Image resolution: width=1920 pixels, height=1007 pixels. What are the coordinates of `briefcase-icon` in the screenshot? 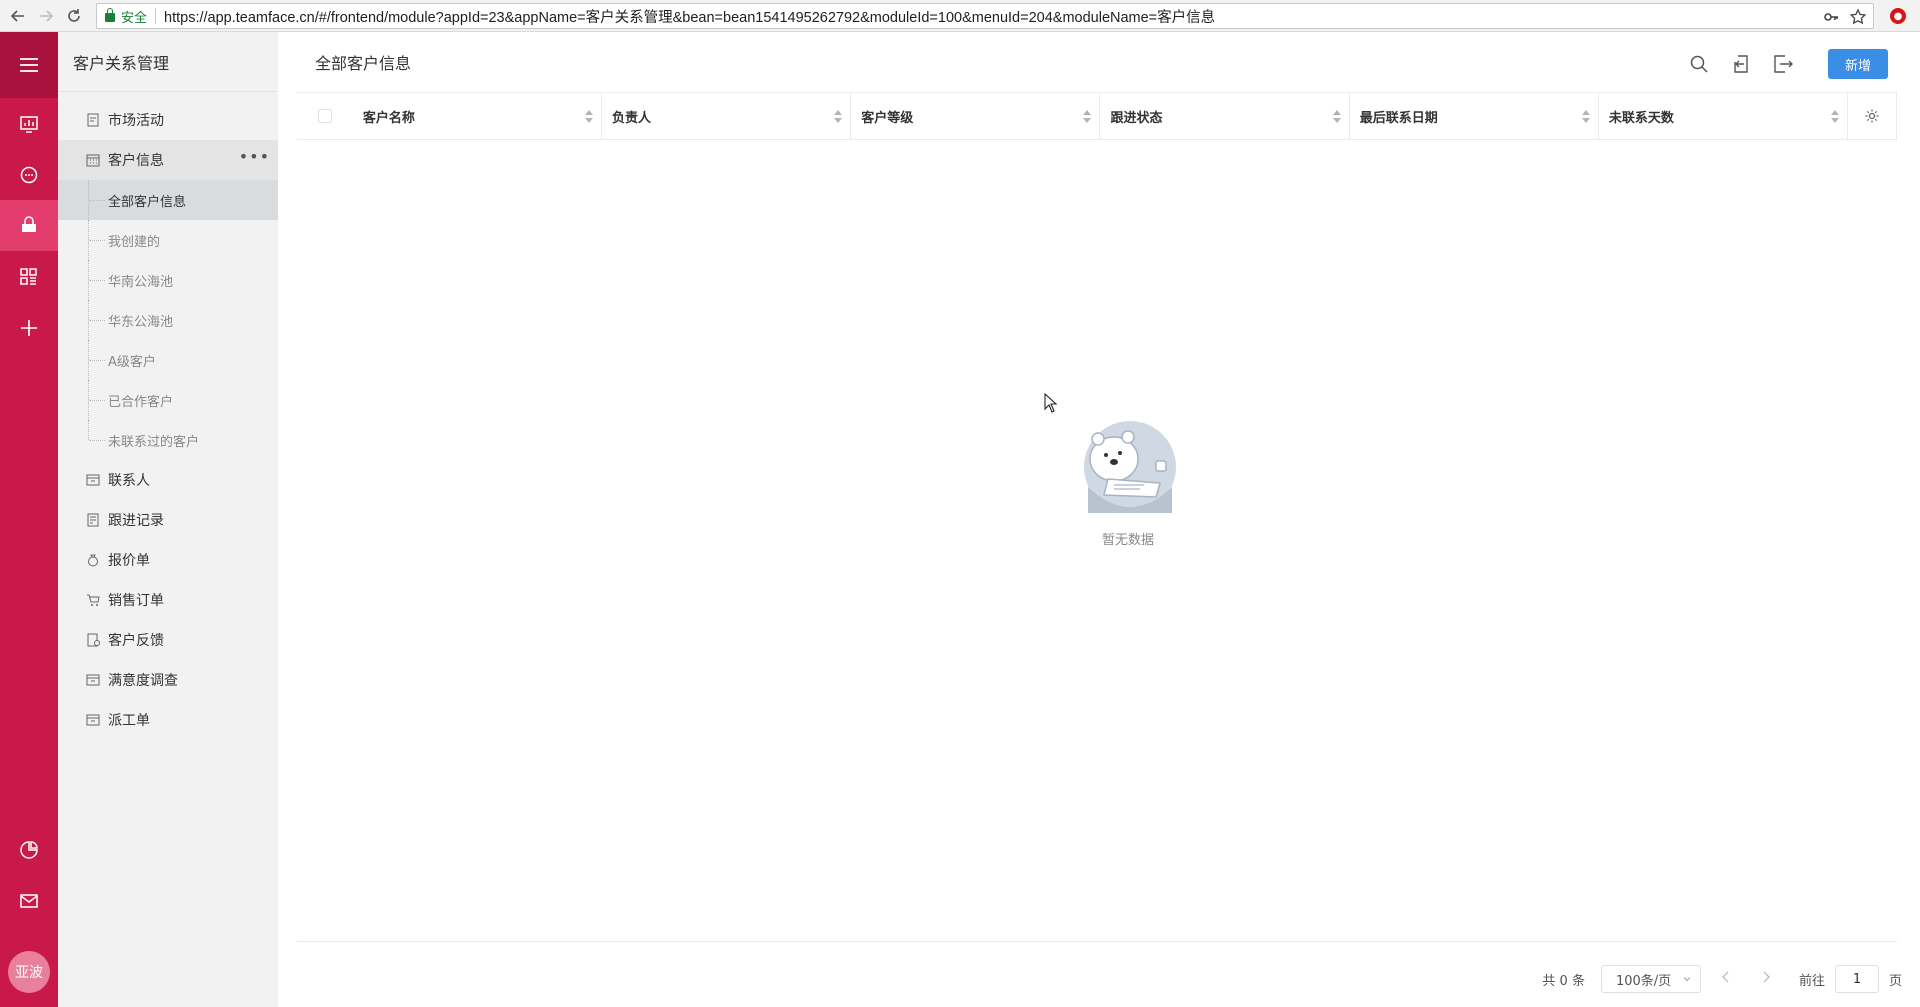 It's located at (29, 223).